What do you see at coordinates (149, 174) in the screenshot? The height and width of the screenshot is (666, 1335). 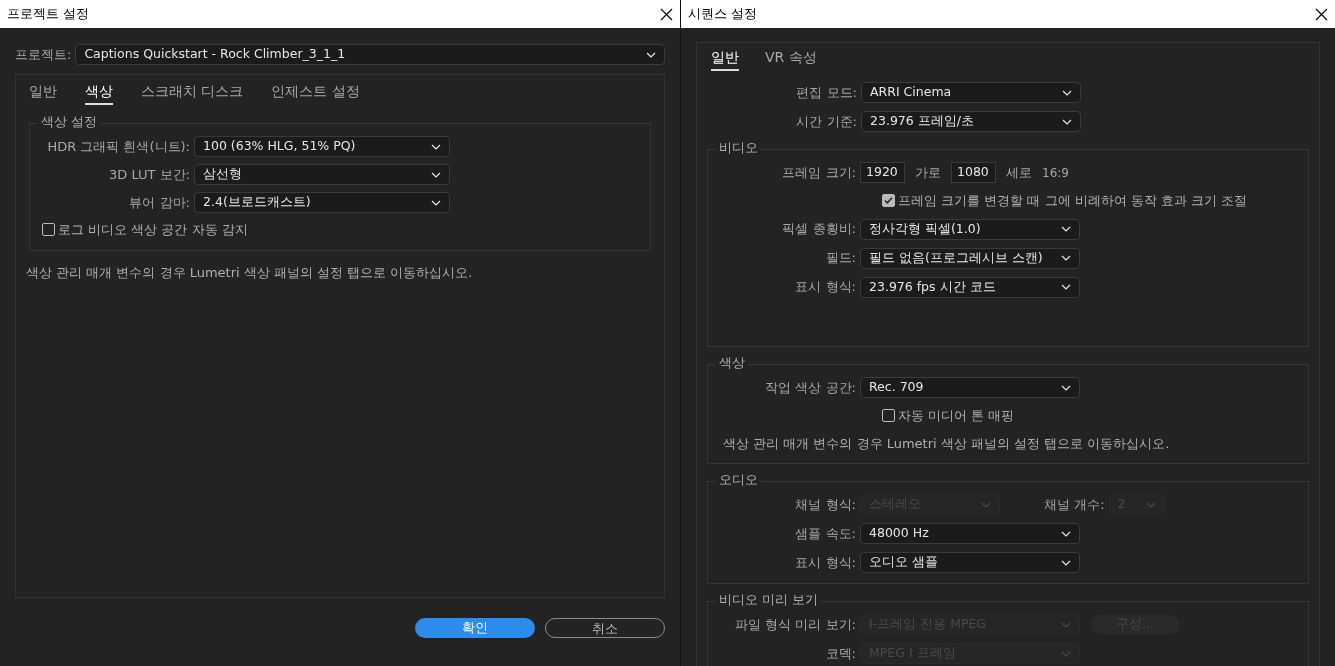 I see `field-label: 3D LUT 보간:` at bounding box center [149, 174].